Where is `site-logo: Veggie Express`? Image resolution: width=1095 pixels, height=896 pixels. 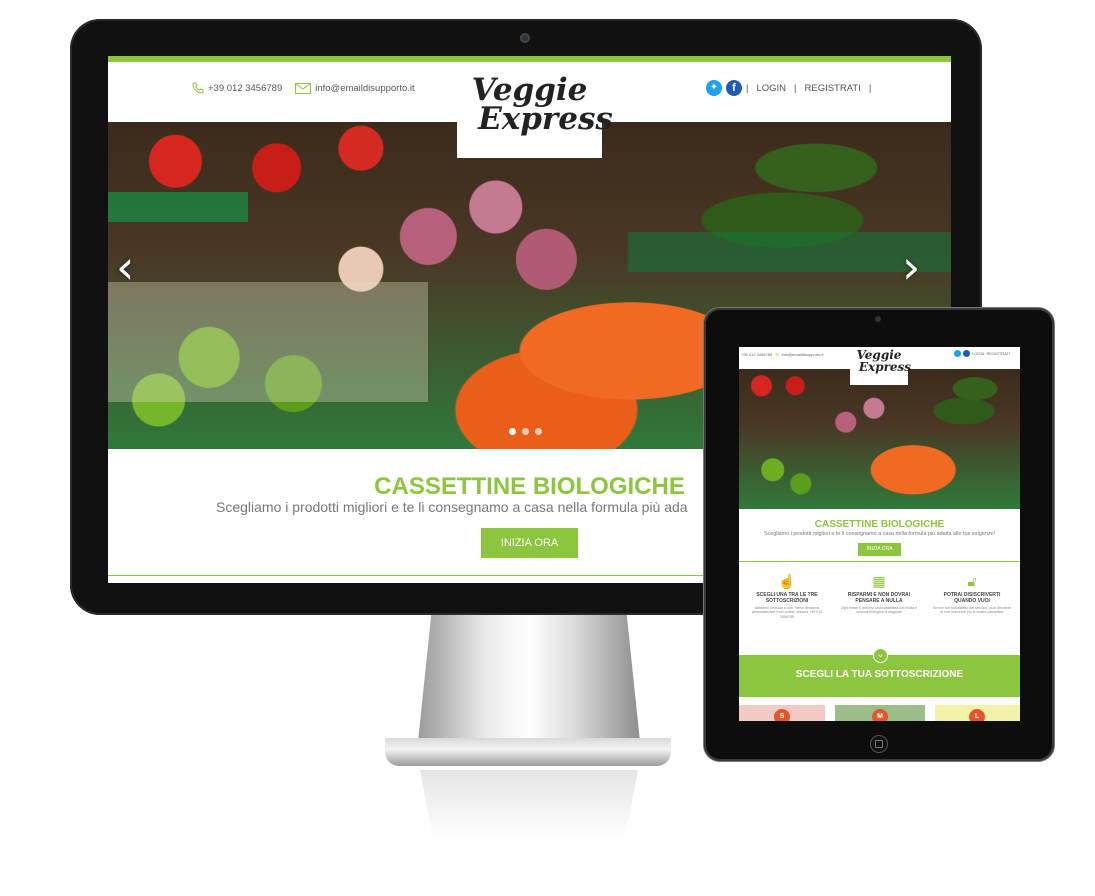 site-logo: Veggie Express is located at coordinates (535, 110).